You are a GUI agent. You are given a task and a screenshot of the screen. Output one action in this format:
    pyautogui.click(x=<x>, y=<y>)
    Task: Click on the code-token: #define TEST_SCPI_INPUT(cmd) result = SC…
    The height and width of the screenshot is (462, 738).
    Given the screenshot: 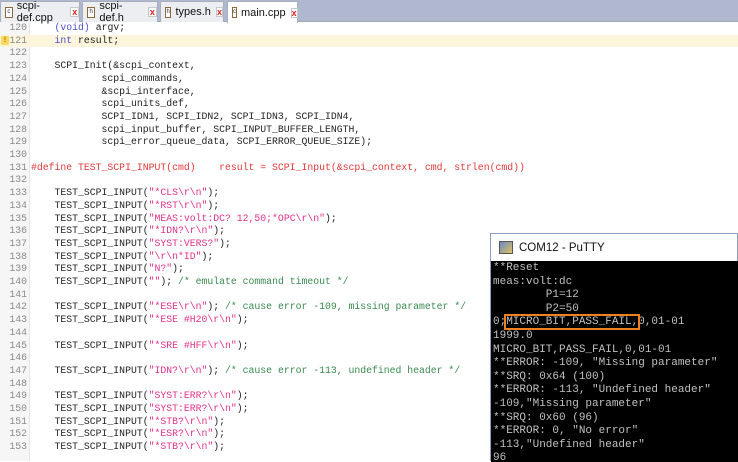 What is the action you would take?
    pyautogui.click(x=278, y=167)
    